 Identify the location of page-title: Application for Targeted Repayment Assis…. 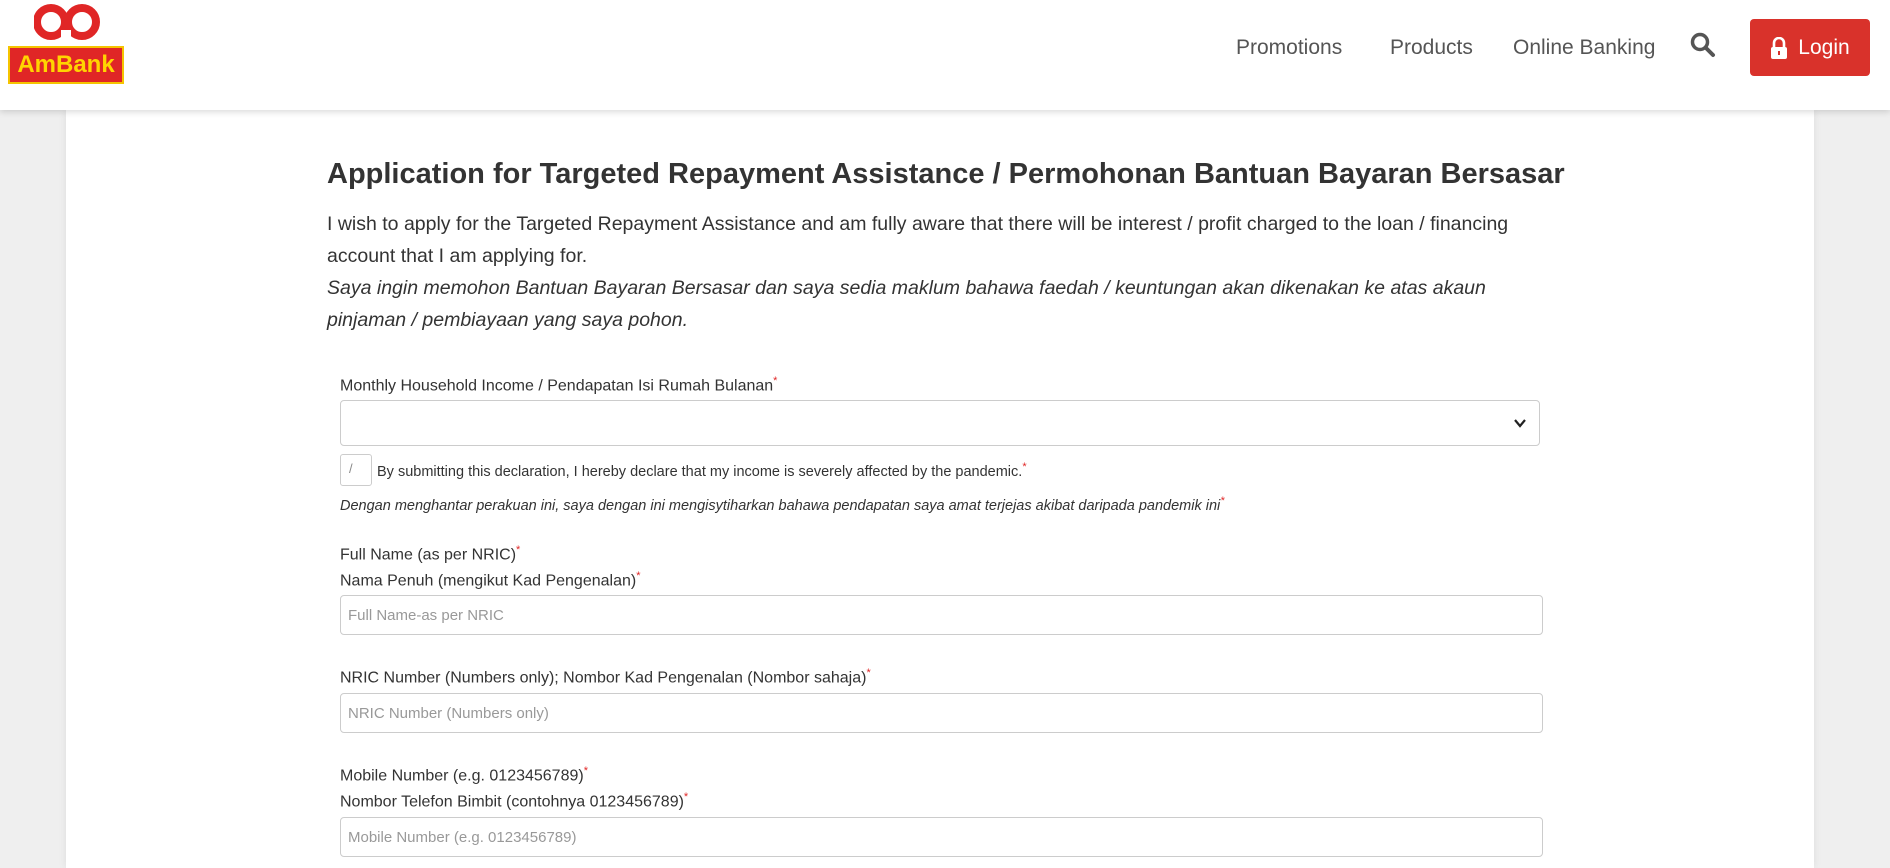
(946, 174).